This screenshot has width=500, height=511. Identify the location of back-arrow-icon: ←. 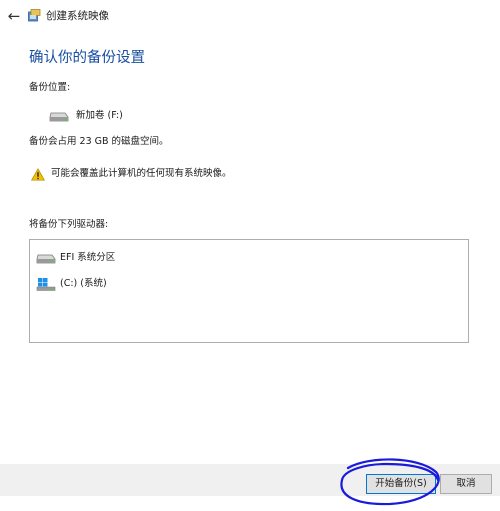
(14, 16).